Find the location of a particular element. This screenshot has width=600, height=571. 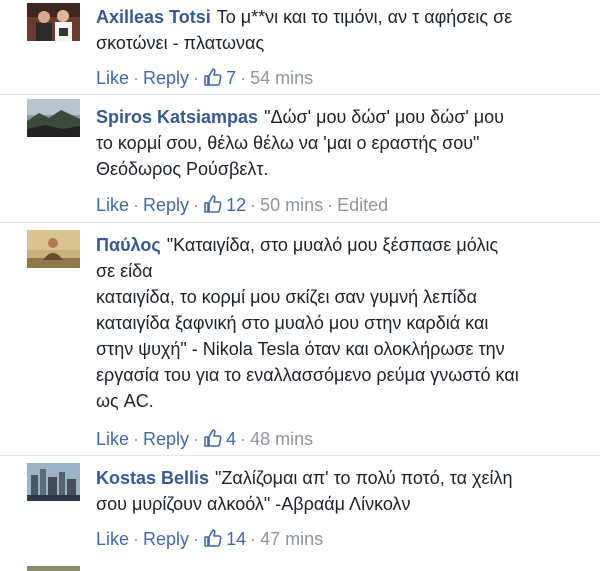

comment-timestamp: 50 mins is located at coordinates (291, 205).